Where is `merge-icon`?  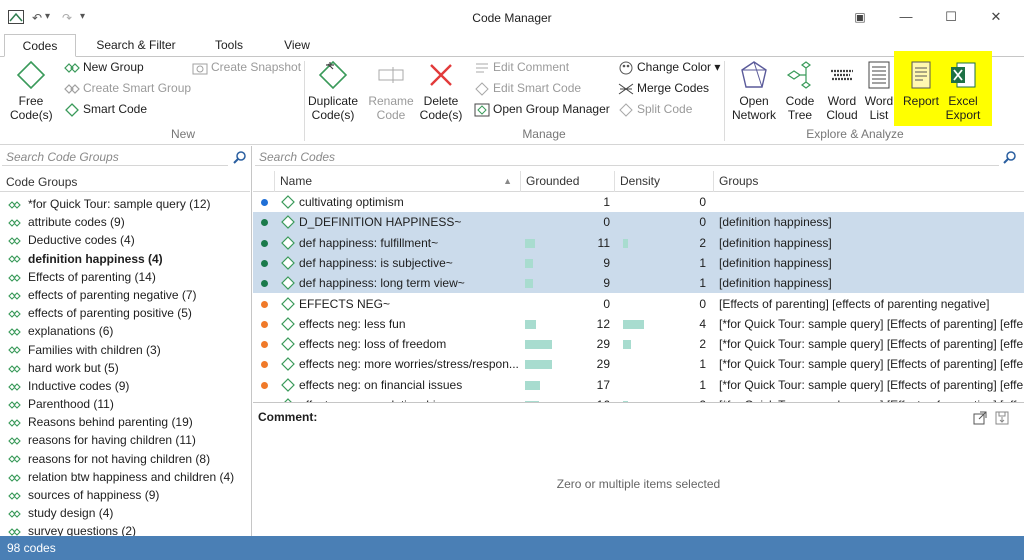 merge-icon is located at coordinates (626, 89).